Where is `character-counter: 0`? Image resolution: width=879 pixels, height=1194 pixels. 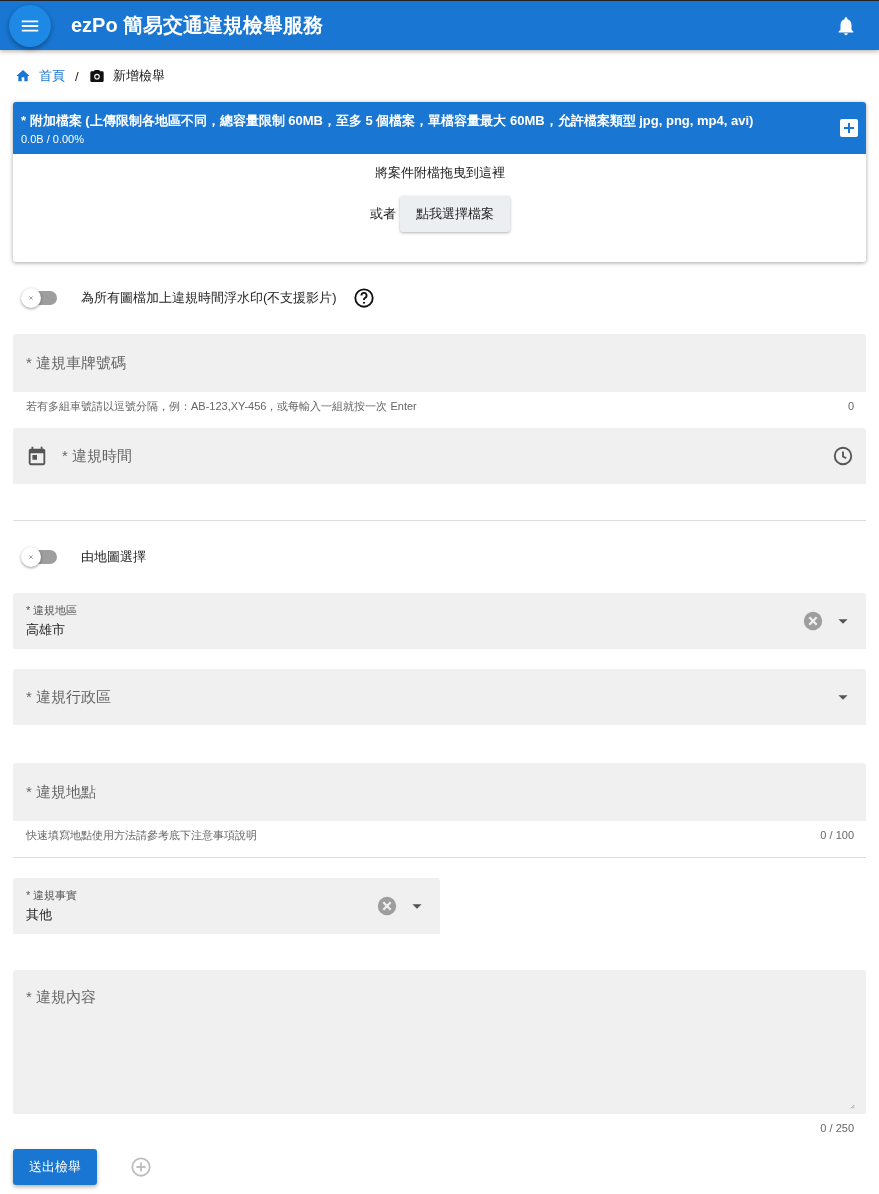 character-counter: 0 is located at coordinates (850, 406).